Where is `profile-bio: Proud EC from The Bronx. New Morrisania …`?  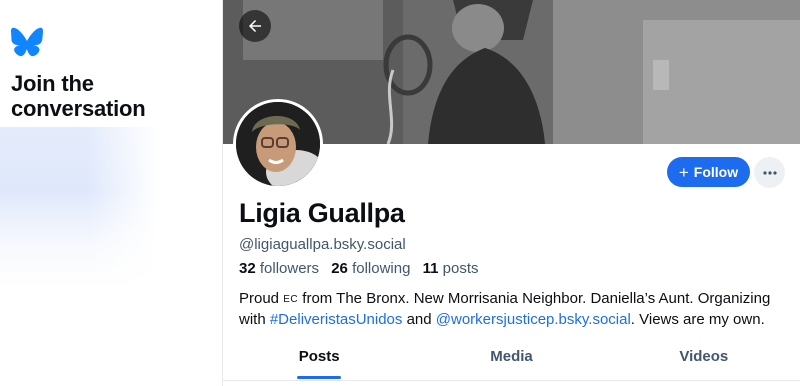 profile-bio: Proud EC from The Bronx. New Morrisania … is located at coordinates (514, 309).